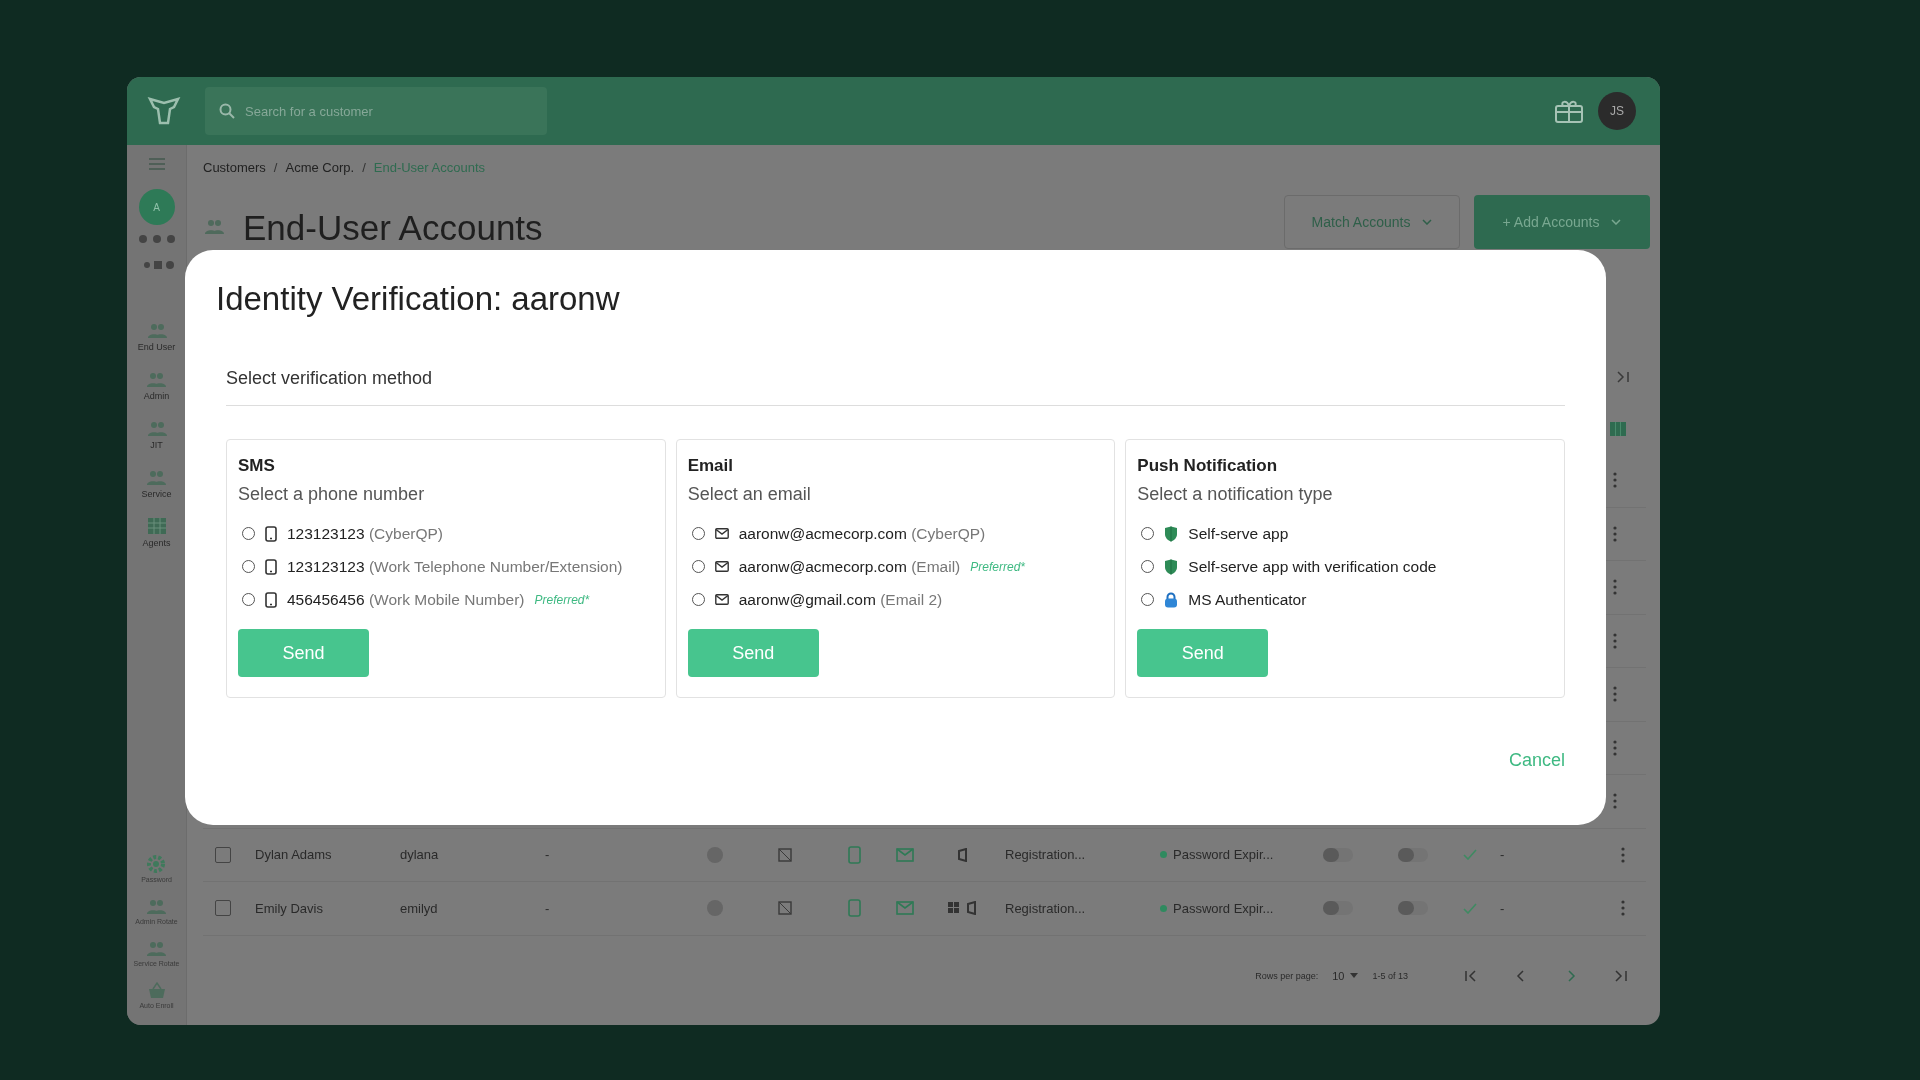 Image resolution: width=1920 pixels, height=1080 pixels. What do you see at coordinates (376, 111) in the screenshot?
I see `search-field: Search for a customer` at bounding box center [376, 111].